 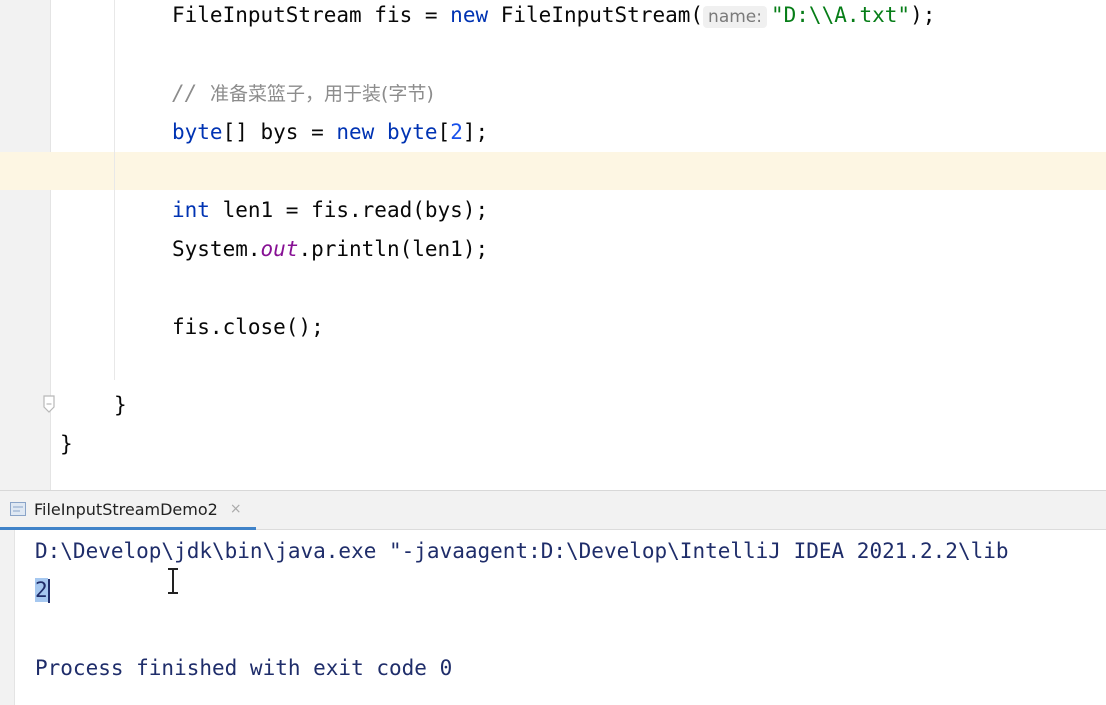 What do you see at coordinates (25, 245) in the screenshot?
I see `editor-gutter` at bounding box center [25, 245].